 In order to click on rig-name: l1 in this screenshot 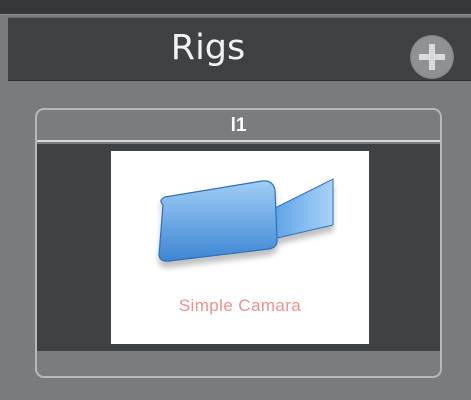, I will do `click(238, 126)`.